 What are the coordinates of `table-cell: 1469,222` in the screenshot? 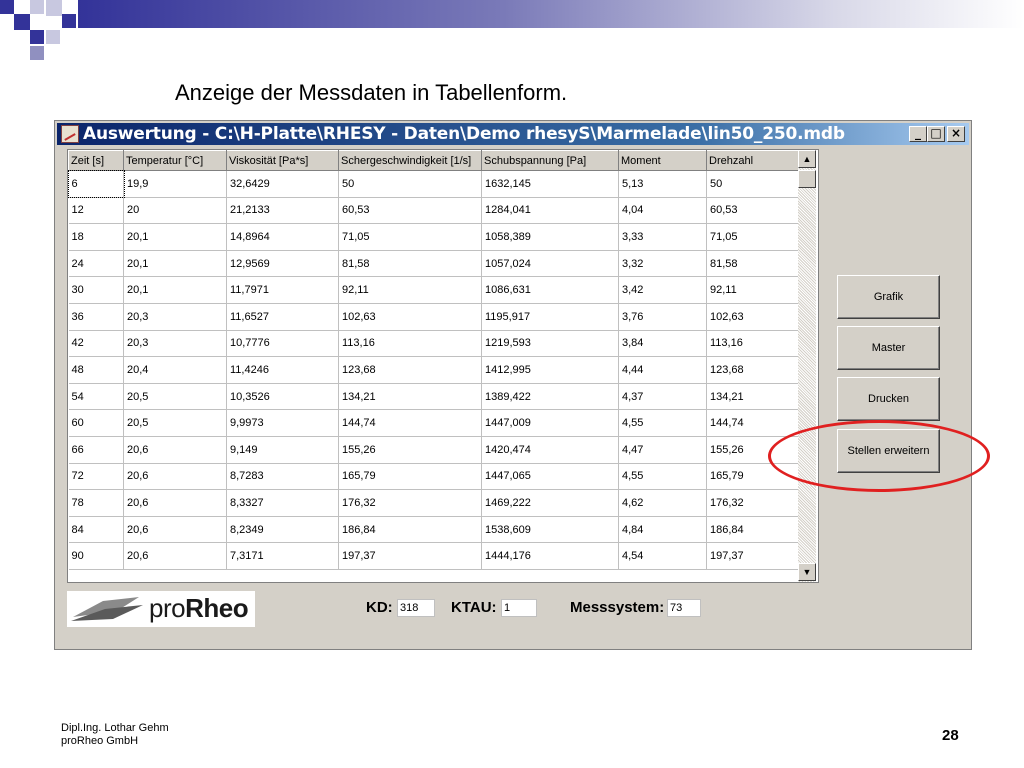 It's located at (550, 503).